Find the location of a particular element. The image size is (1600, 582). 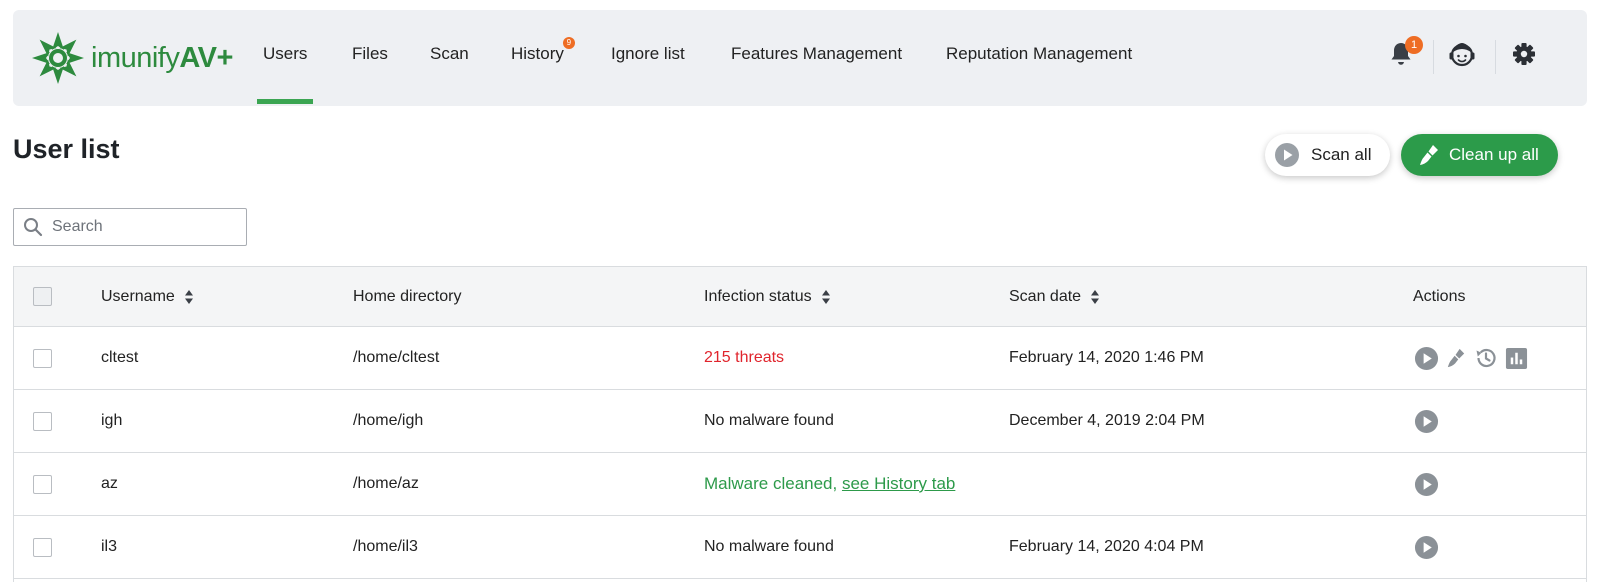

support-button is located at coordinates (1462, 54).